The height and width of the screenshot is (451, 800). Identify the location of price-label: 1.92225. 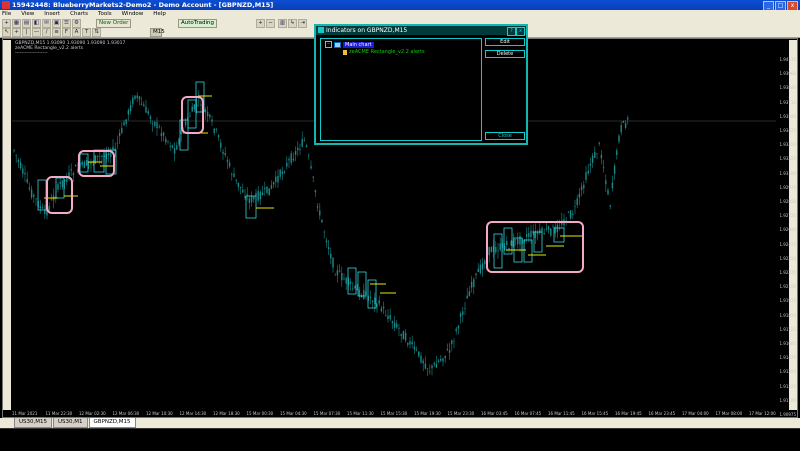
(787, 272).